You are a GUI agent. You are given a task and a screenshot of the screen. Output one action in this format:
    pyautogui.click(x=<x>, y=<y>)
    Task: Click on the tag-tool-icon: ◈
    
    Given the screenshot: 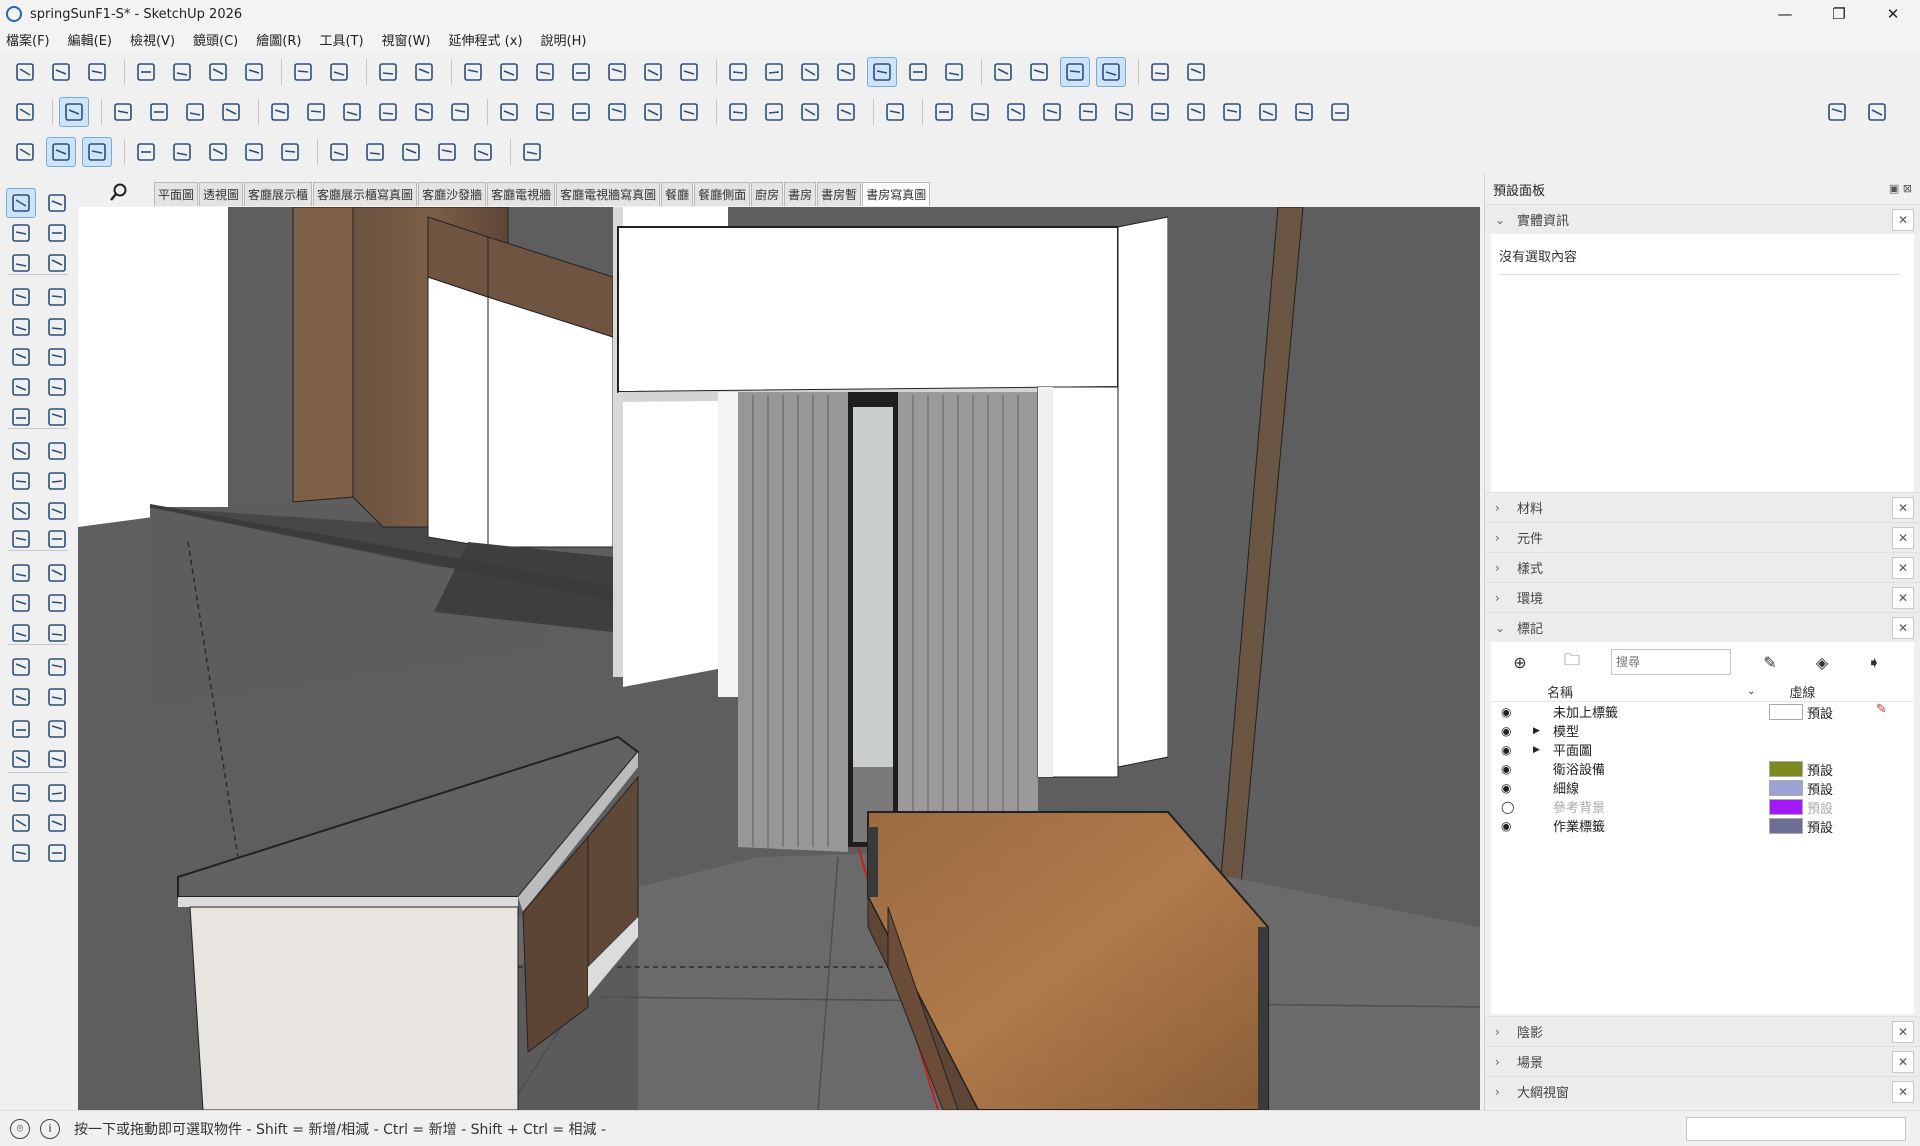 What is the action you would take?
    pyautogui.click(x=1822, y=662)
    